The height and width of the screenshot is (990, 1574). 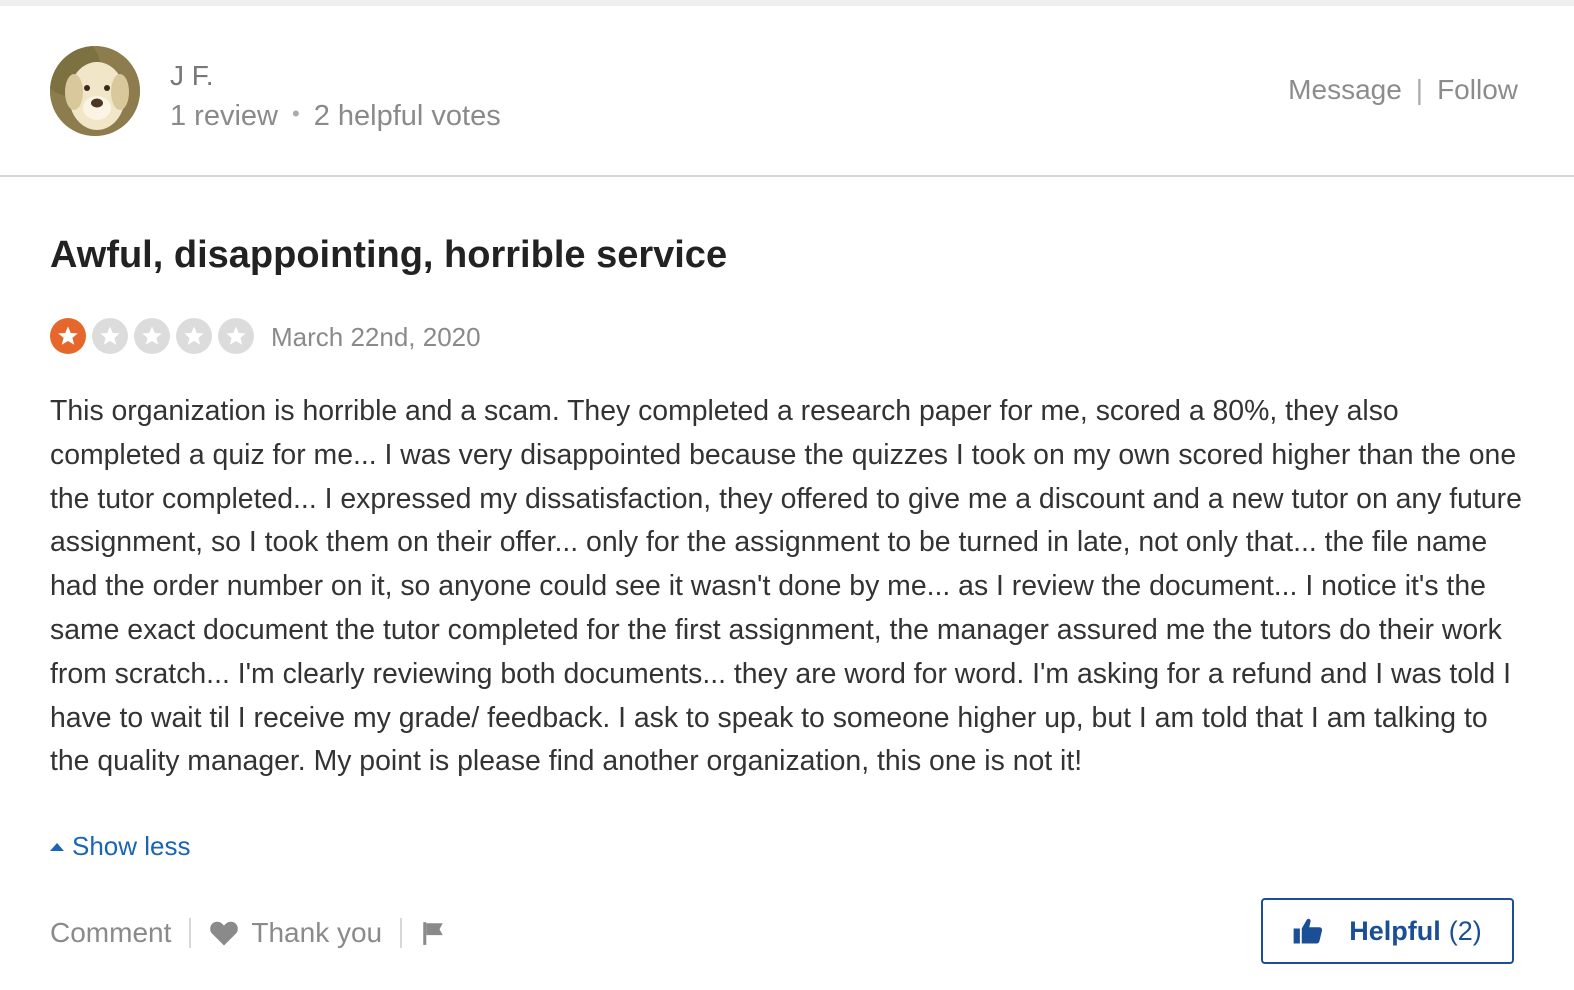 I want to click on helpful-label: Helpful, so click(x=1395, y=930).